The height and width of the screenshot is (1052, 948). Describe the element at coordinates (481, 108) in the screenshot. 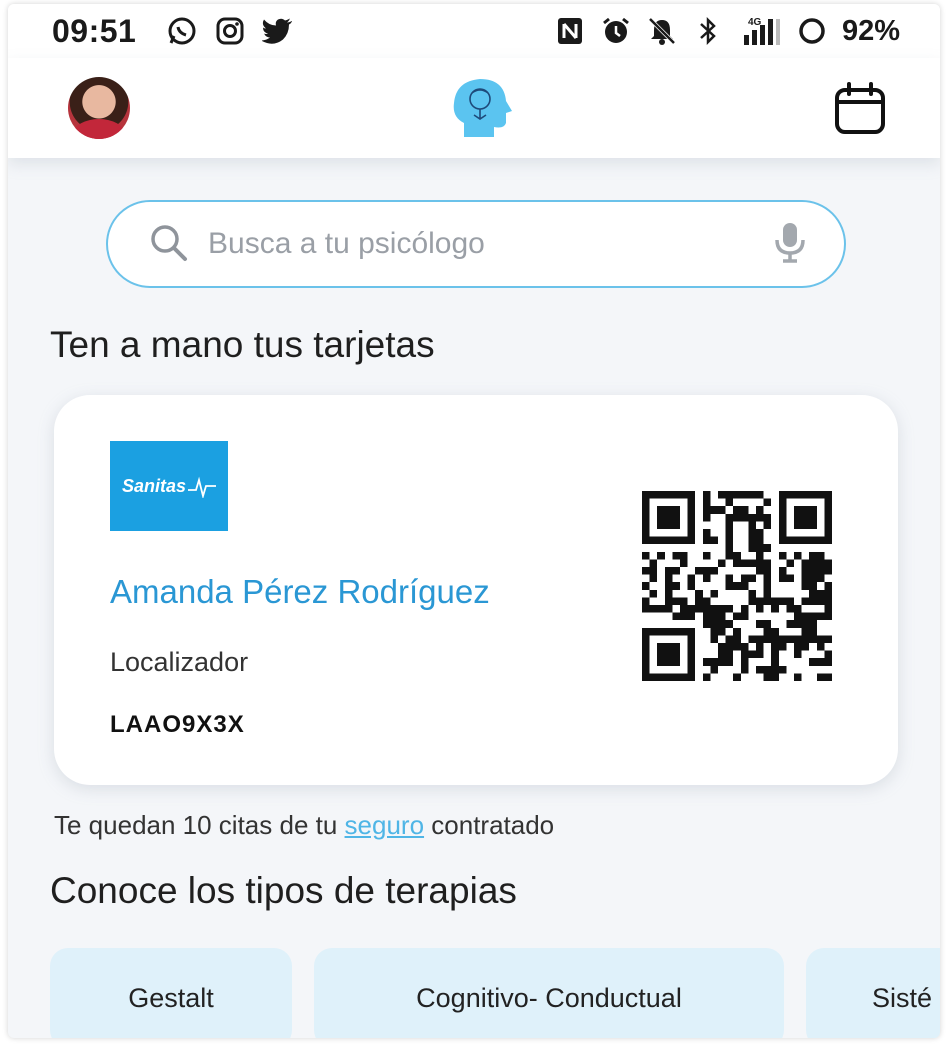

I see `head-mind-icon` at that location.